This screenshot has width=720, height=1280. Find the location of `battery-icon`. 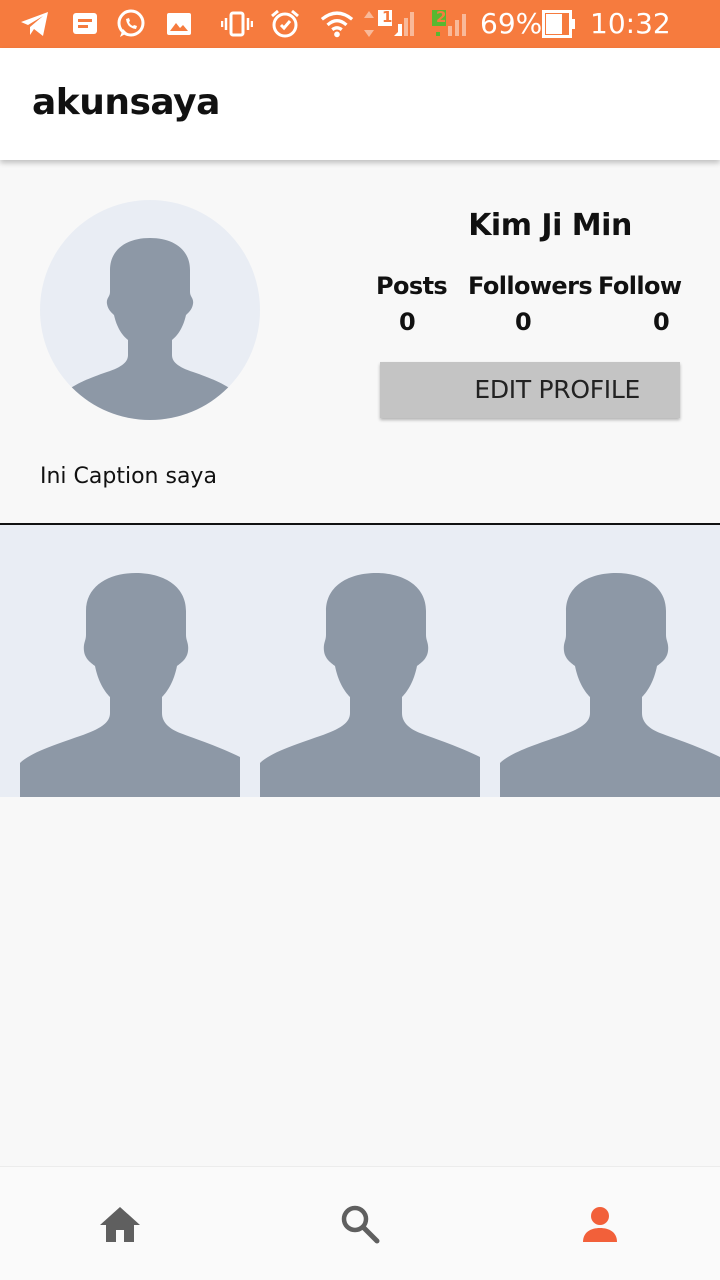

battery-icon is located at coordinates (559, 24).